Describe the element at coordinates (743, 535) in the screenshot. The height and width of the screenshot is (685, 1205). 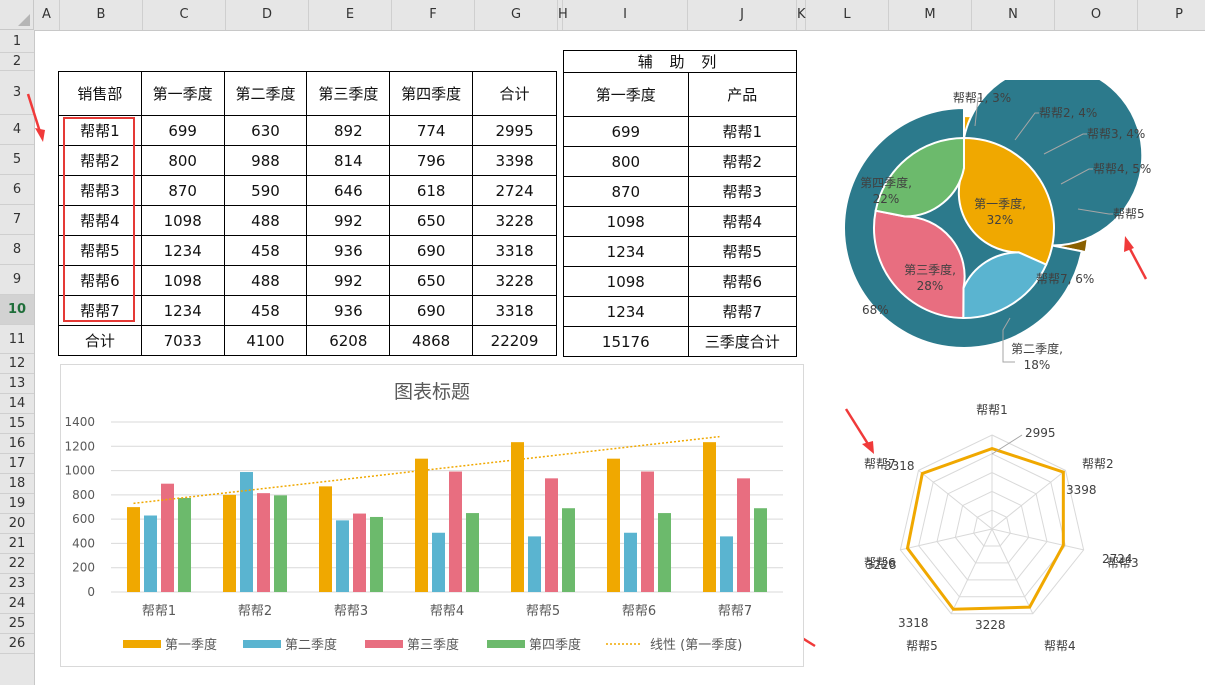
I see `bar-帮帮7-第三季度` at that location.